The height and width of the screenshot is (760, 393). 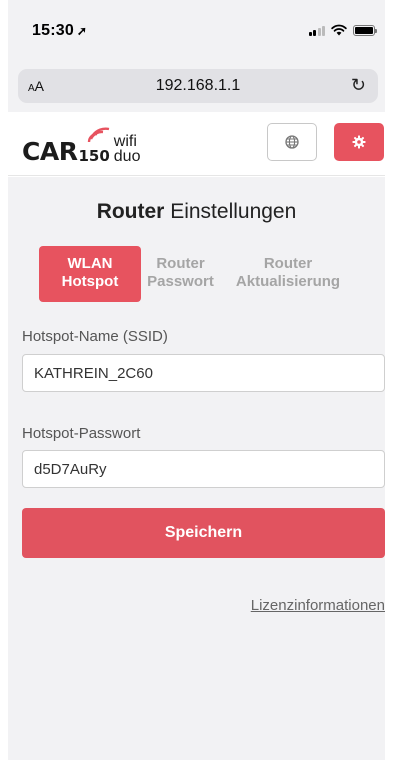 I want to click on tab-line2: Hotspot, so click(x=90, y=281).